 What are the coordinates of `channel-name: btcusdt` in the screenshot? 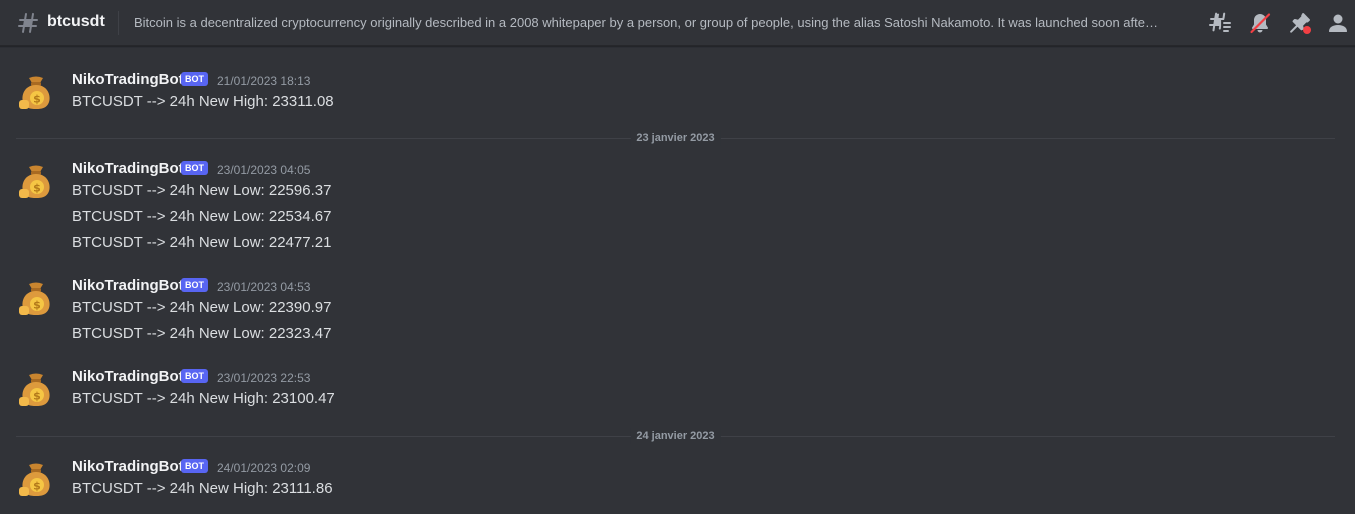 It's located at (76, 21).